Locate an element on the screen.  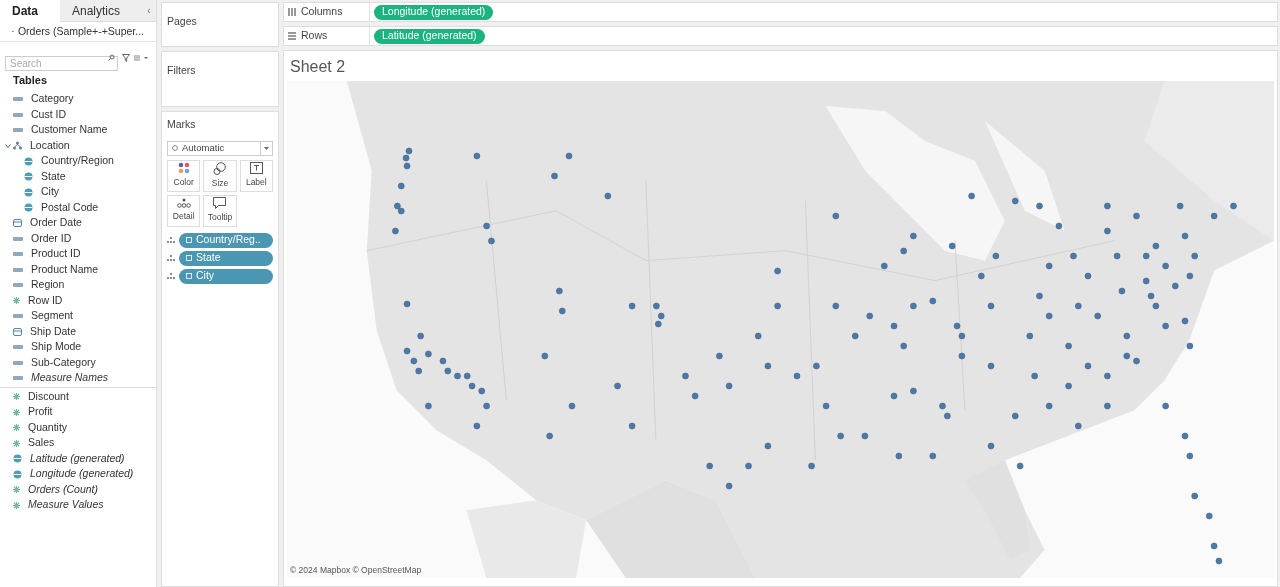
field-name: Location is located at coordinates (50, 145).